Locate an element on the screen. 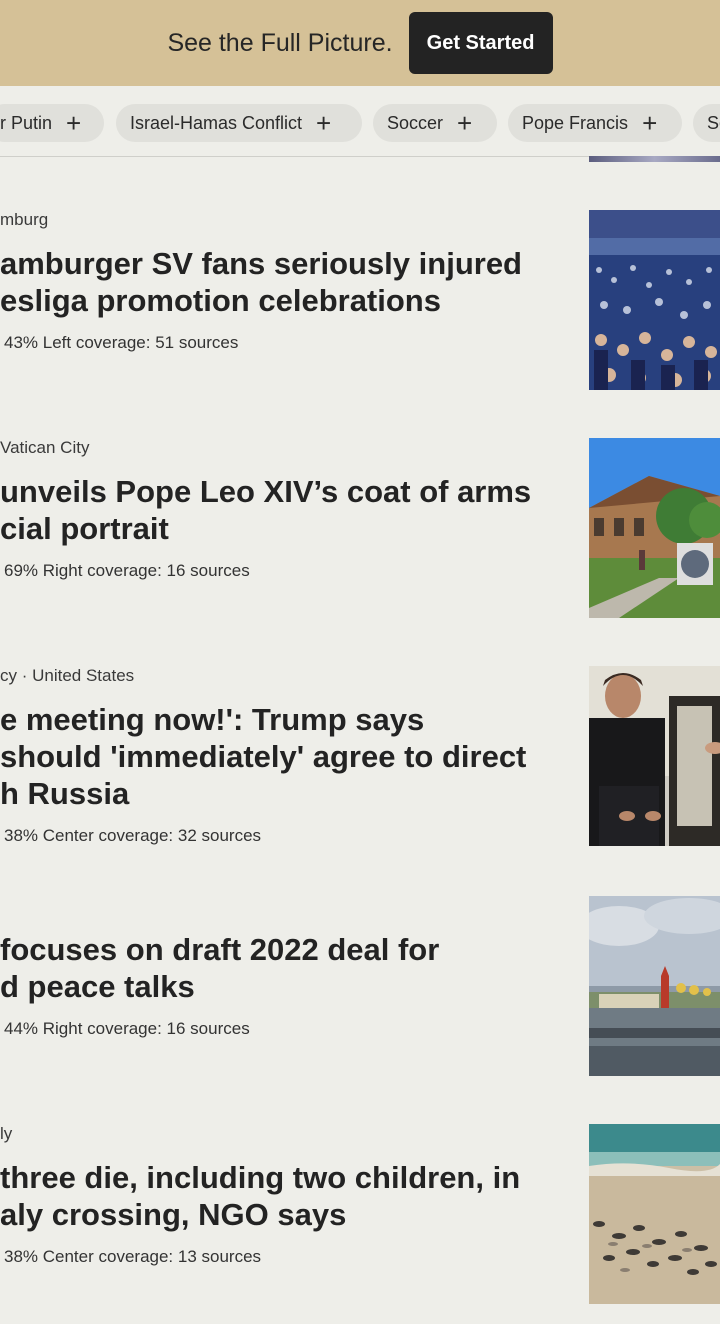 This screenshot has height=1324, width=720. coverage-summary: 44% Right coverage: 16 sources is located at coordinates (127, 1028).